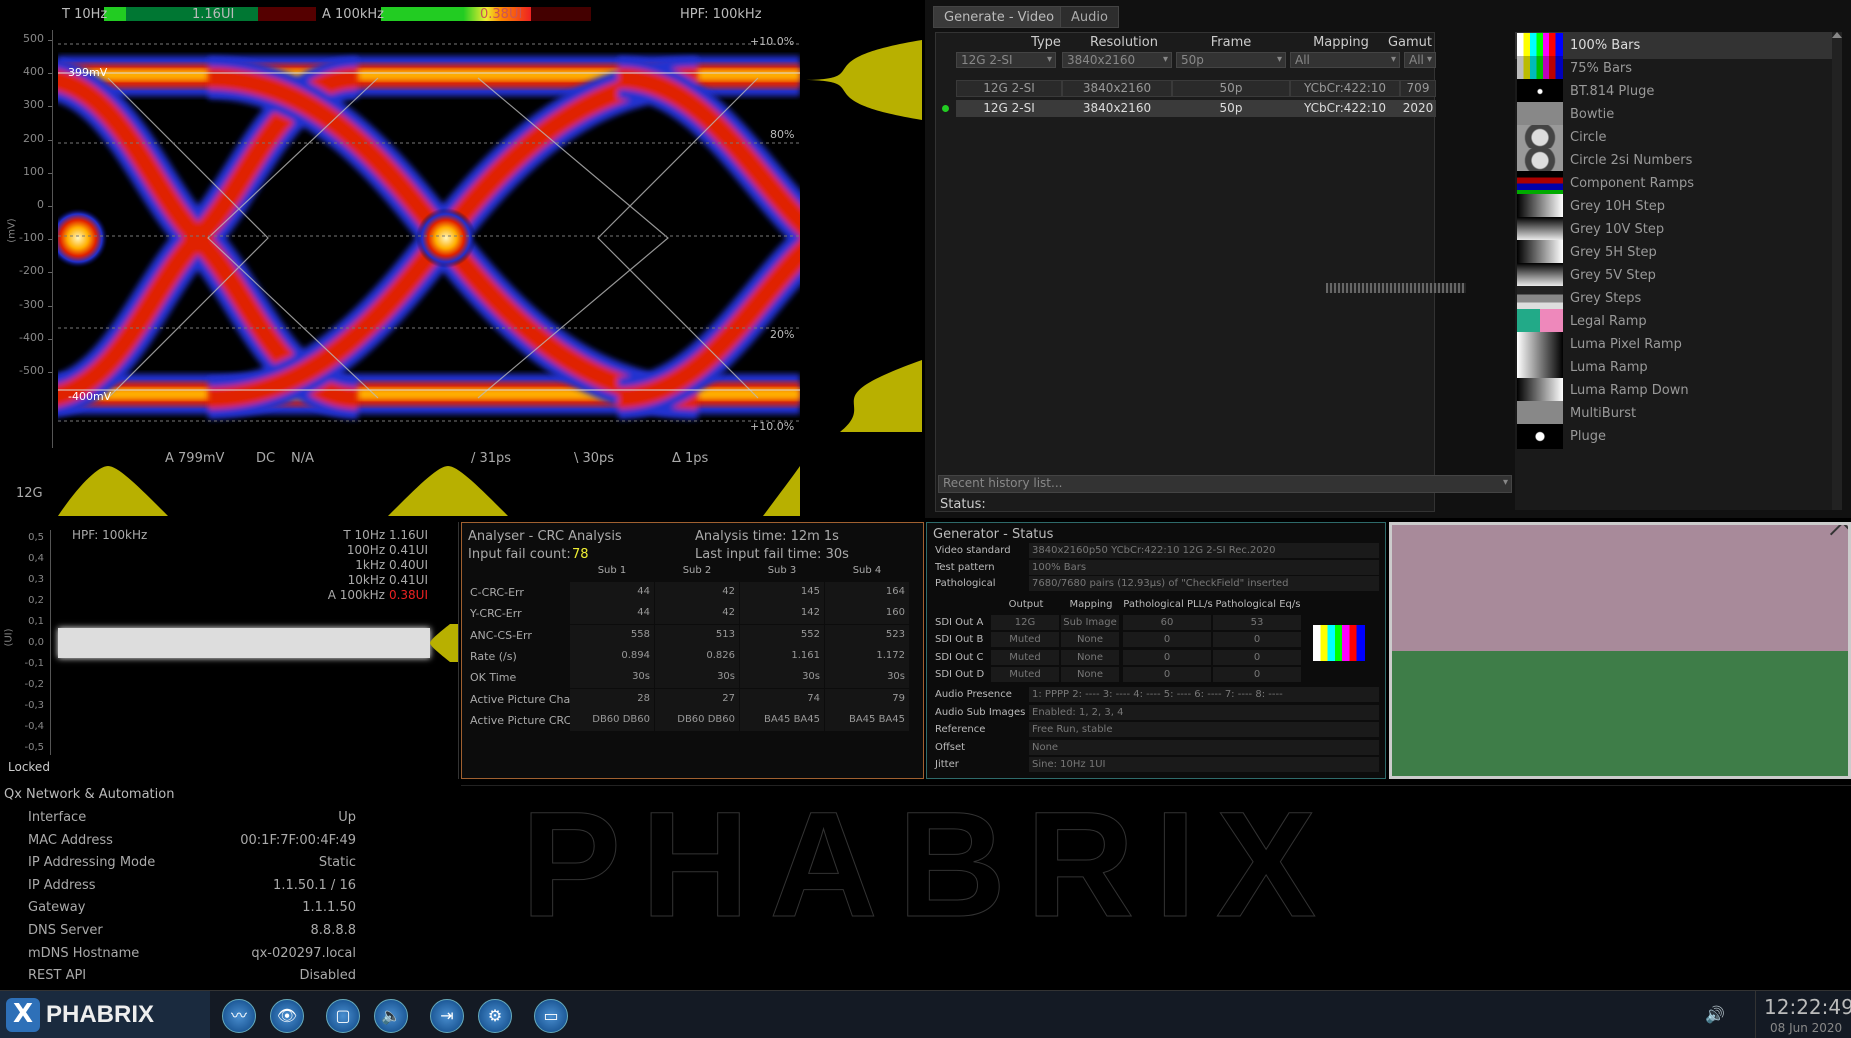  I want to click on divider, so click(1755, 1014).